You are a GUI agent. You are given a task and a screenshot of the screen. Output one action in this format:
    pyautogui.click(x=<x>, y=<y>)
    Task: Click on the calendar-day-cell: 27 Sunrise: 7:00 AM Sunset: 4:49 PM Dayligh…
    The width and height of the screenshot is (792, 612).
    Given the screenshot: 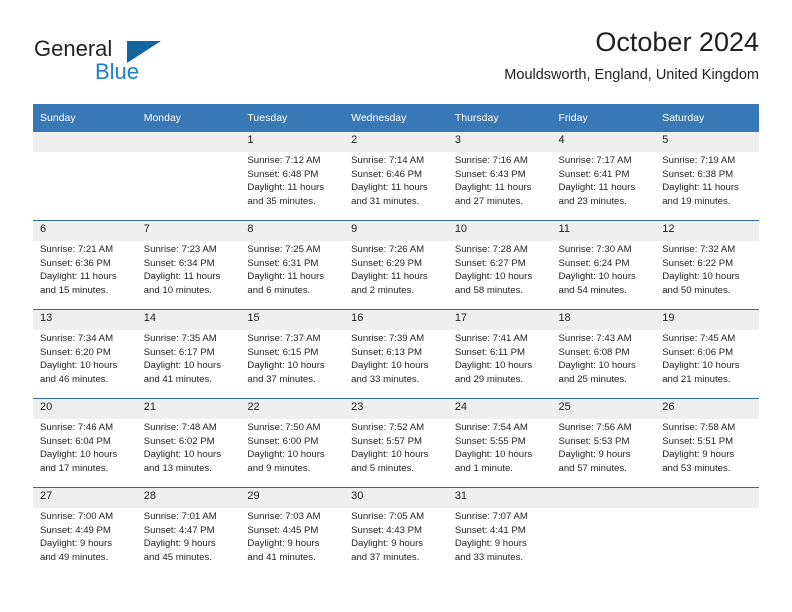 What is the action you would take?
    pyautogui.click(x=85, y=531)
    